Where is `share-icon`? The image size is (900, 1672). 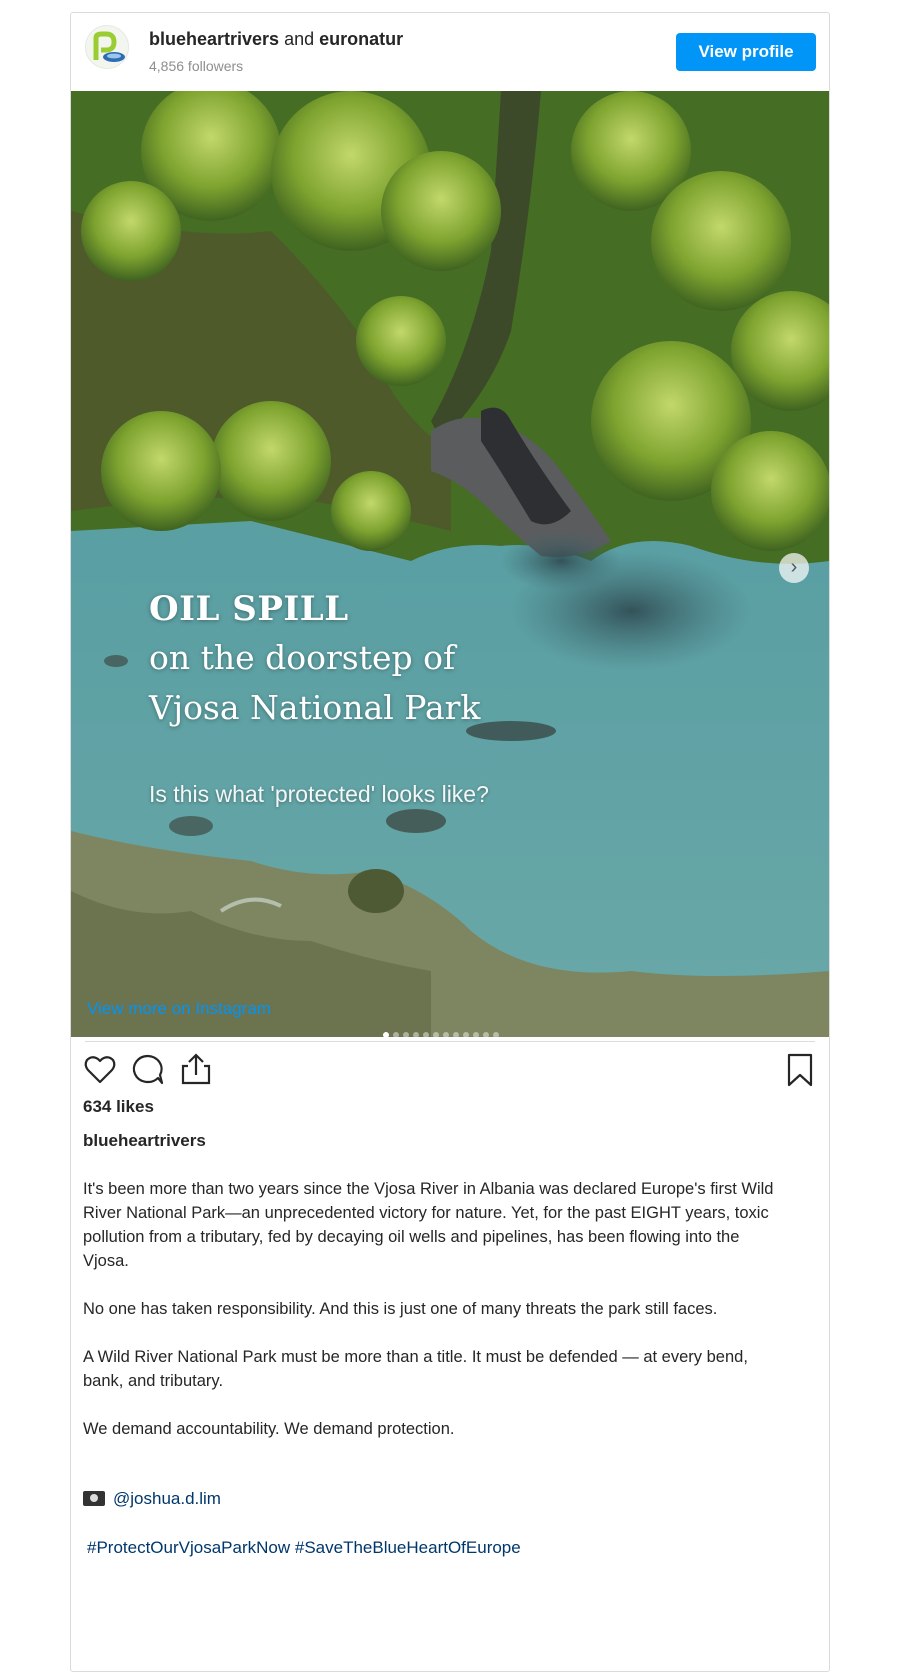
share-icon is located at coordinates (196, 1072).